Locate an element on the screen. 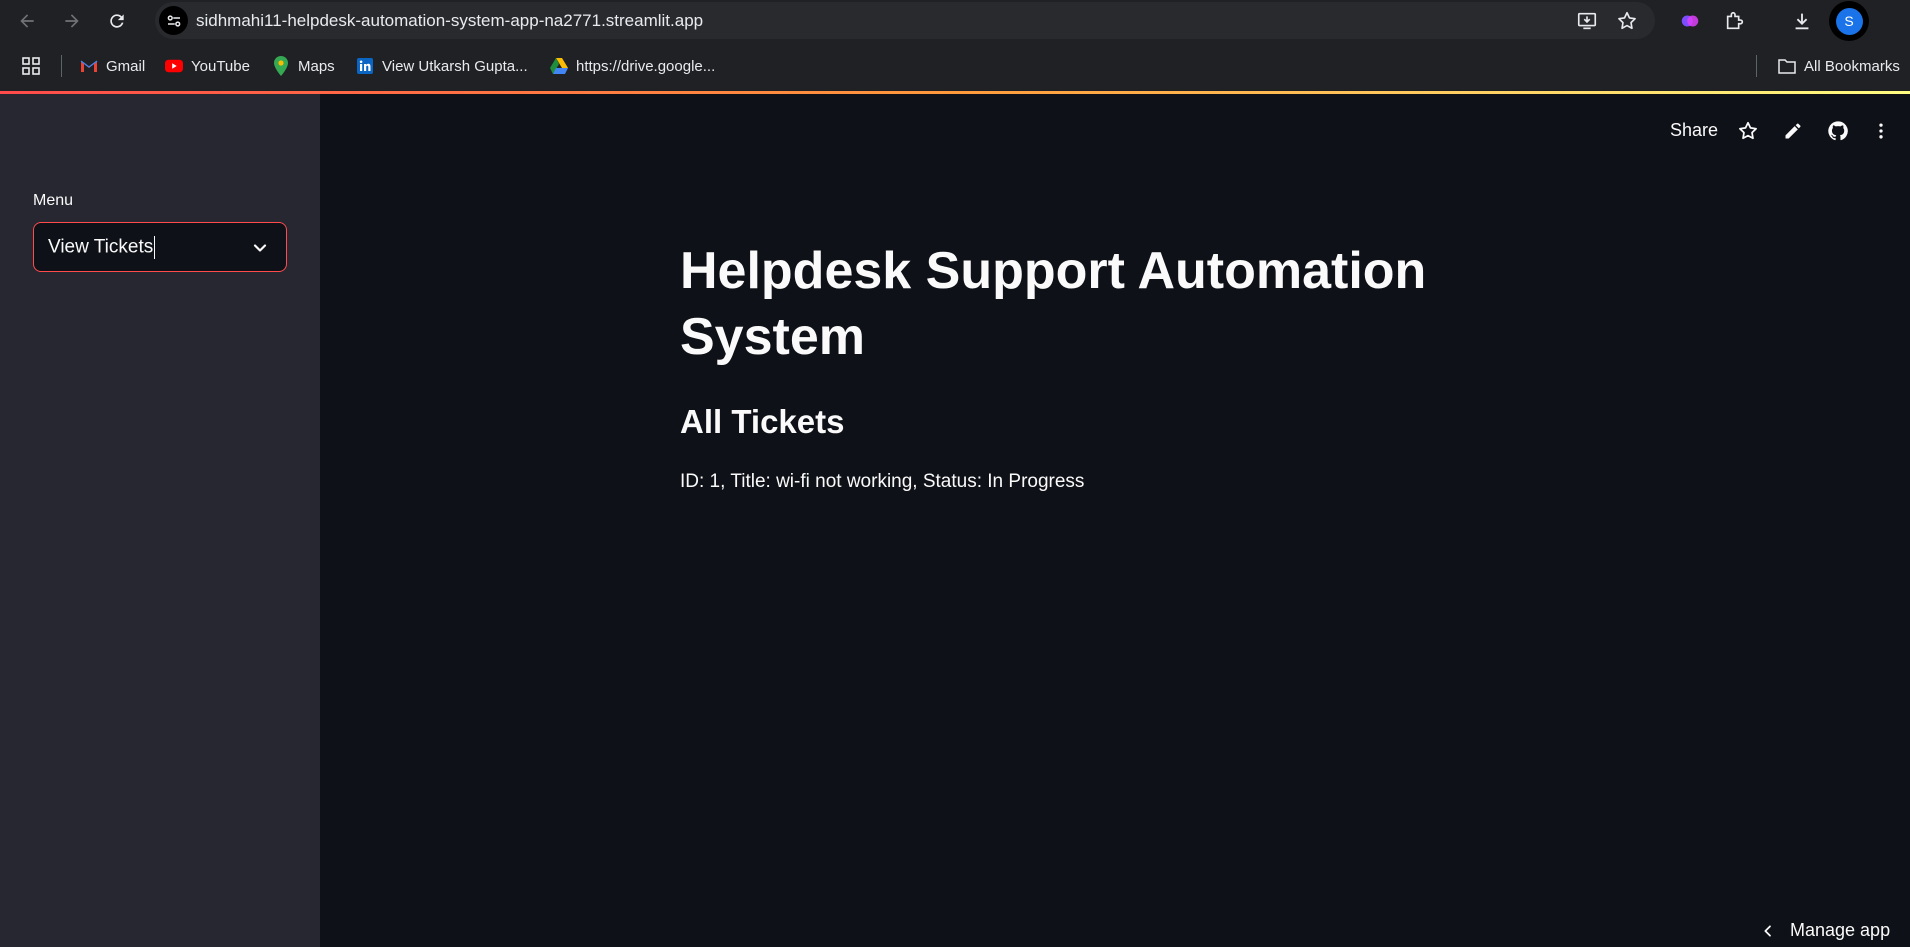 Image resolution: width=1910 pixels, height=947 pixels. site-info-button is located at coordinates (173, 20).